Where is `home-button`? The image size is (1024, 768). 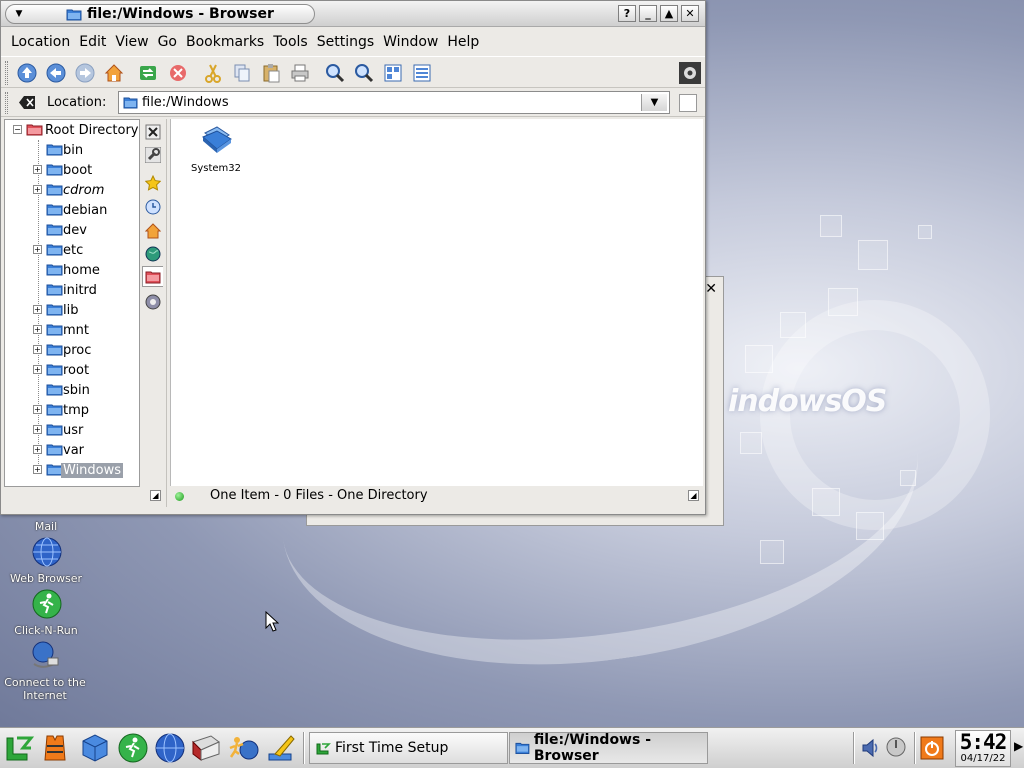 home-button is located at coordinates (114, 73).